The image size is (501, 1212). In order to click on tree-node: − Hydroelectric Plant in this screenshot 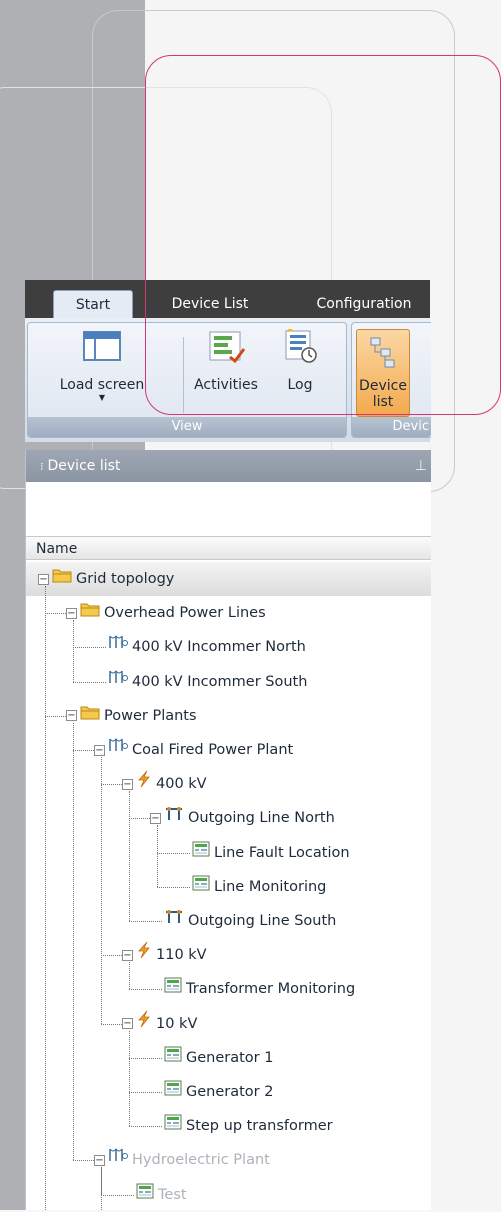, I will do `click(182, 1160)`.